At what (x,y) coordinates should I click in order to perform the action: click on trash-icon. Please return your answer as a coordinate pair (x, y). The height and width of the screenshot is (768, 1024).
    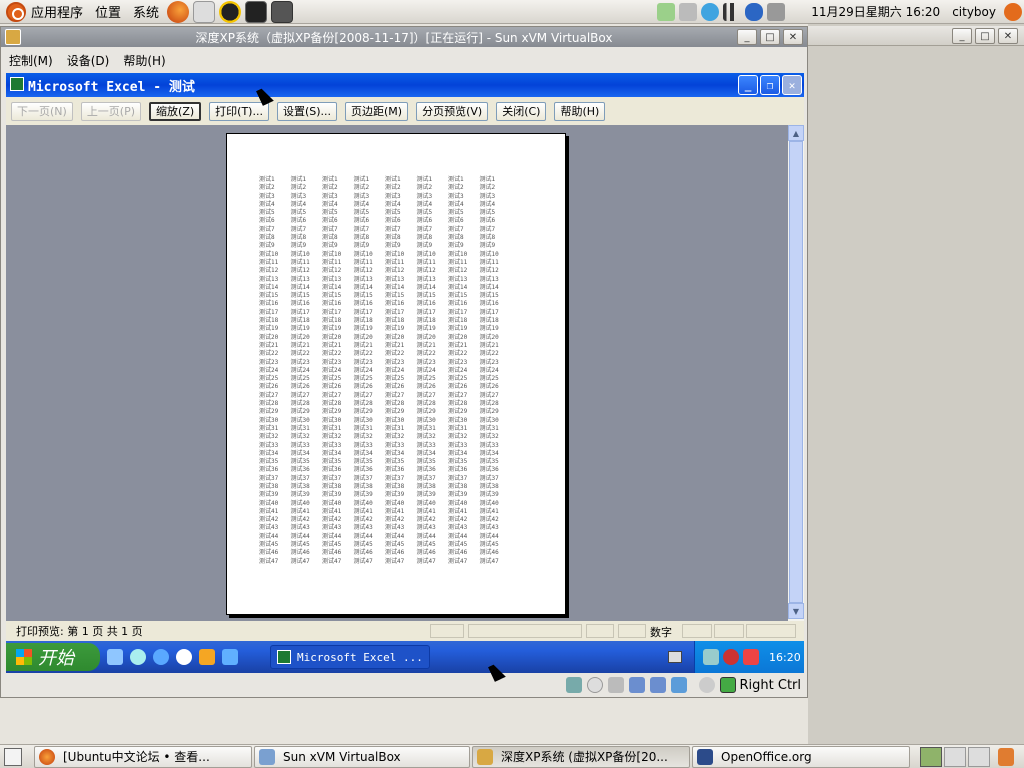
    Looking at the image, I should click on (1006, 756).